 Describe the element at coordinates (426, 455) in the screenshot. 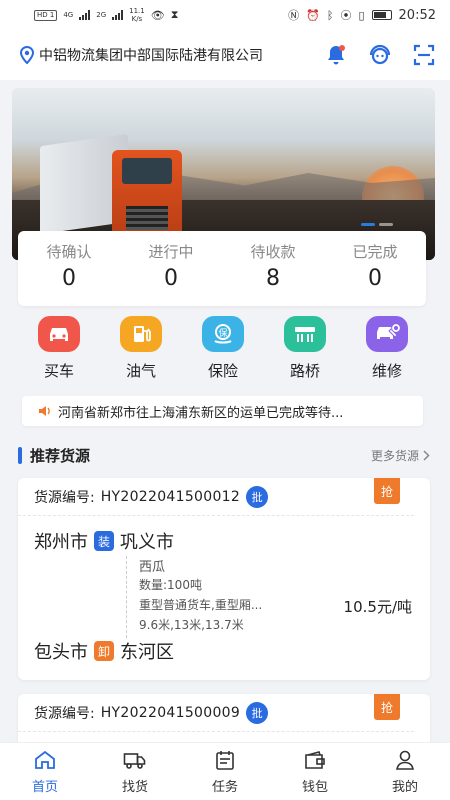

I see `chevron-right-icon` at that location.